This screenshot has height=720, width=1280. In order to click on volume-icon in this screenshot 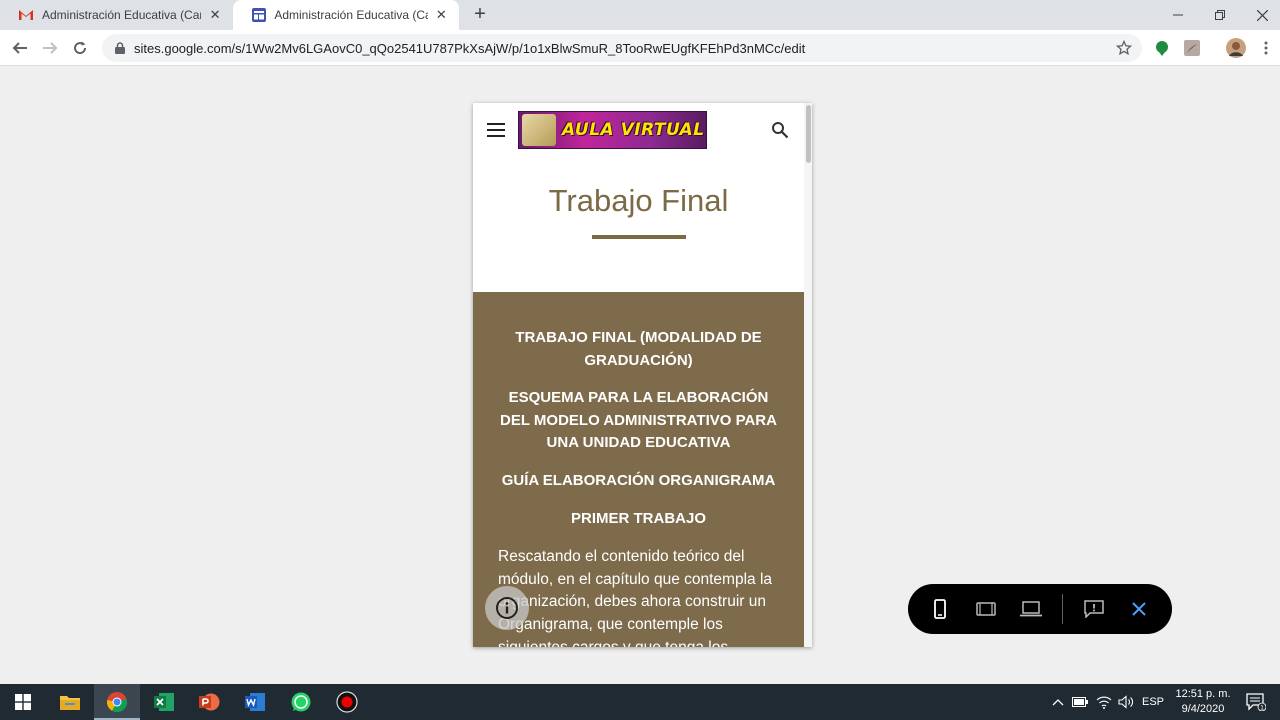, I will do `click(1126, 702)`.